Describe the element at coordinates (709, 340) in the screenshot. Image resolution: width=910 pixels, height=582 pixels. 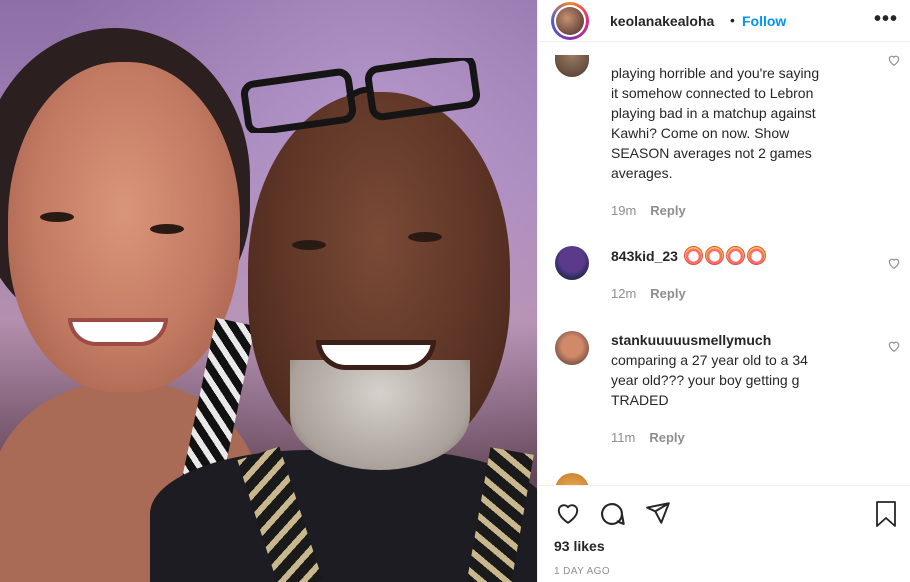
I see `comment-username: stankuuuuusmellymuch` at that location.